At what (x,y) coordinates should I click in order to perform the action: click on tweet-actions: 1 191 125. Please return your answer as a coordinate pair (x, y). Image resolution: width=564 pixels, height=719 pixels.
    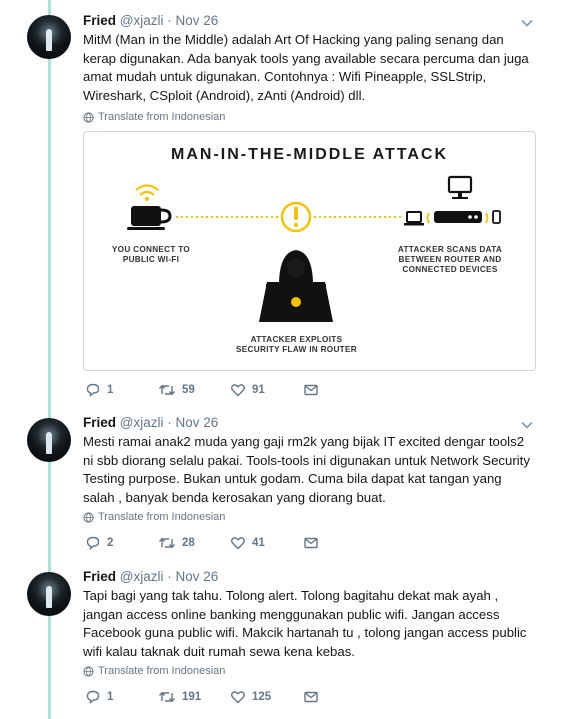
    Looking at the image, I should click on (205, 699).